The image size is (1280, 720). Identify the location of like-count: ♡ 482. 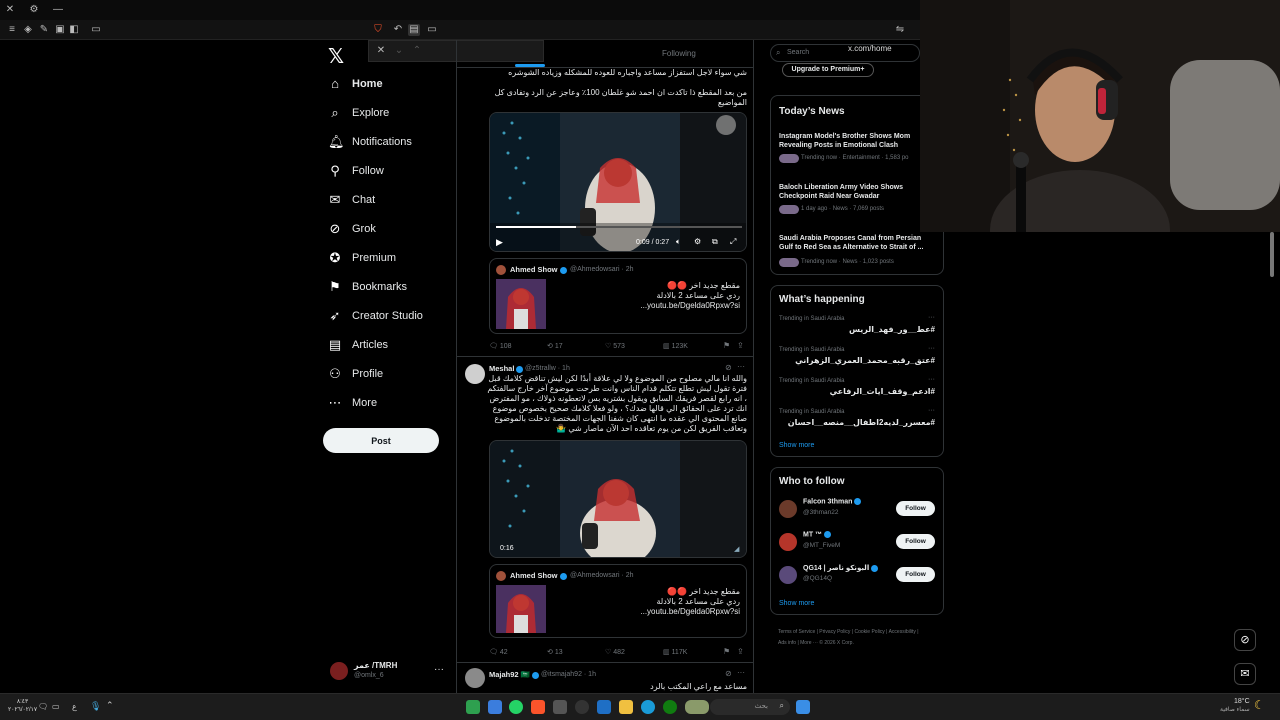
(615, 652).